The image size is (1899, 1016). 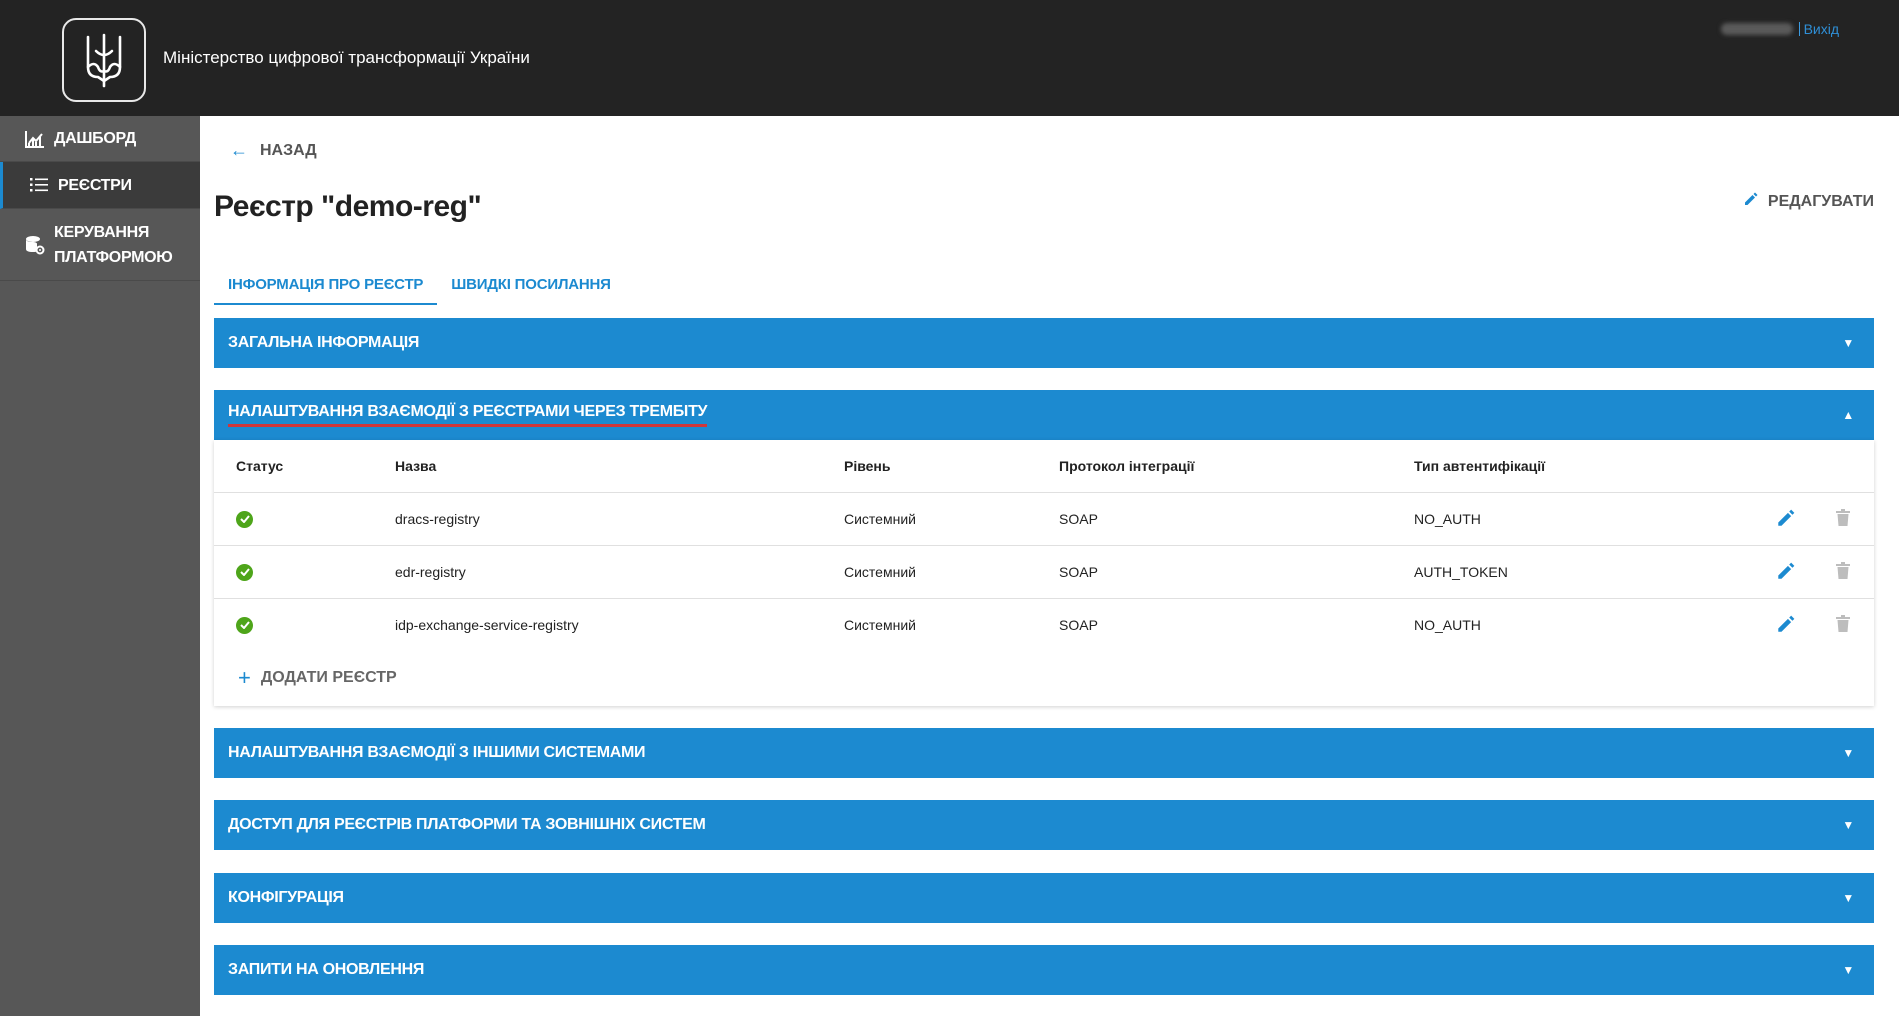 I want to click on registry-name: edr-registry, so click(x=618, y=572).